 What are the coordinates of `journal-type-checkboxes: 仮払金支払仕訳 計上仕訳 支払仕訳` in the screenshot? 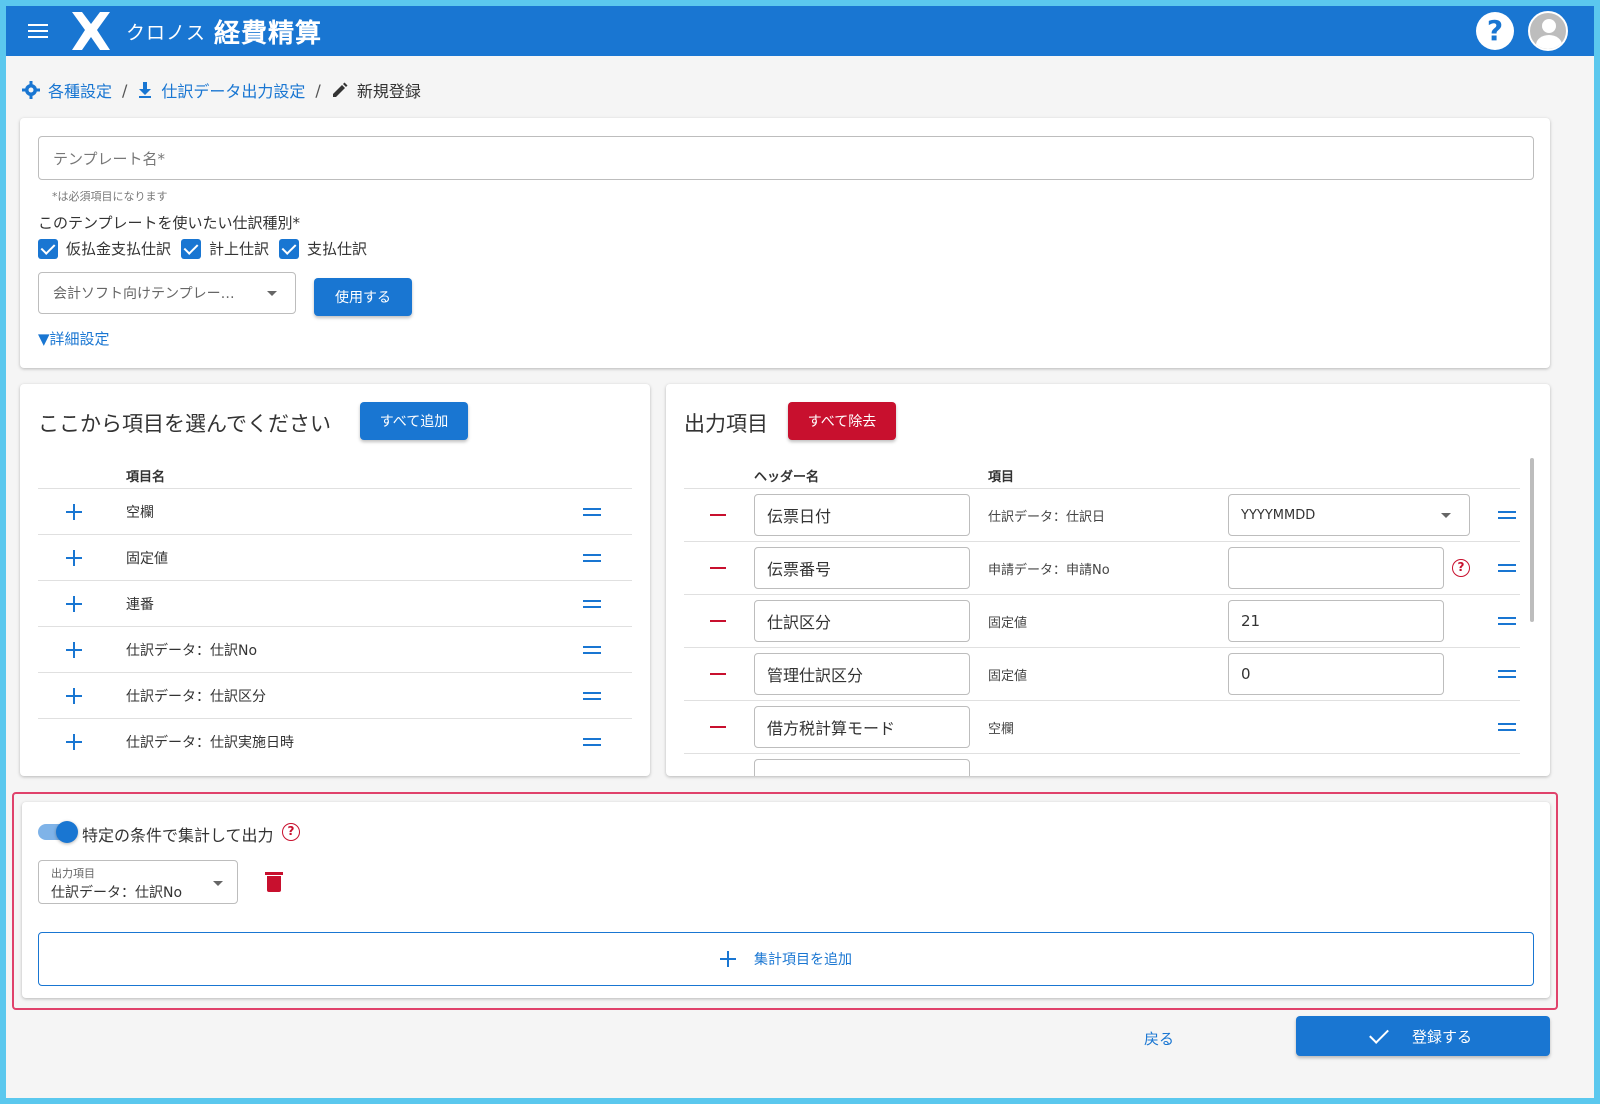 It's located at (207, 248).